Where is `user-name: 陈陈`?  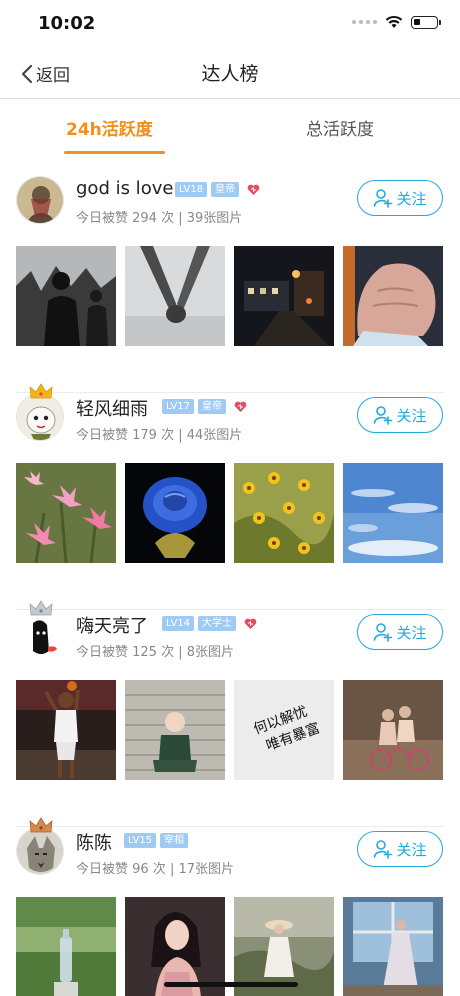 user-name: 陈陈 is located at coordinates (94, 842).